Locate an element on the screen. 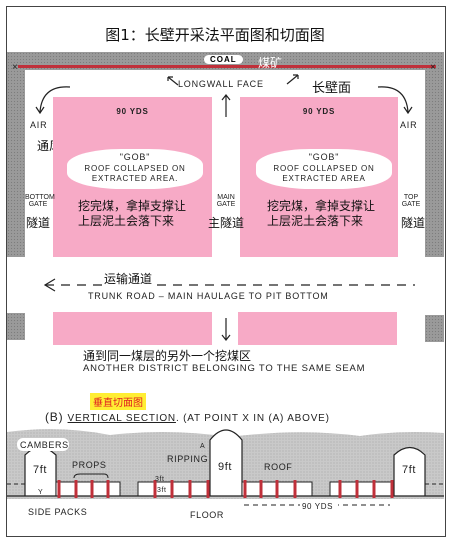  mark-y: Y is located at coordinates (40, 492).